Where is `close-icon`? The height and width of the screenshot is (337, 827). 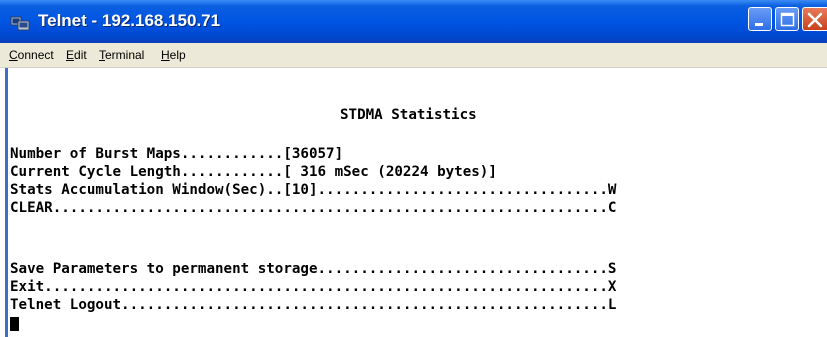
close-icon is located at coordinates (815, 20).